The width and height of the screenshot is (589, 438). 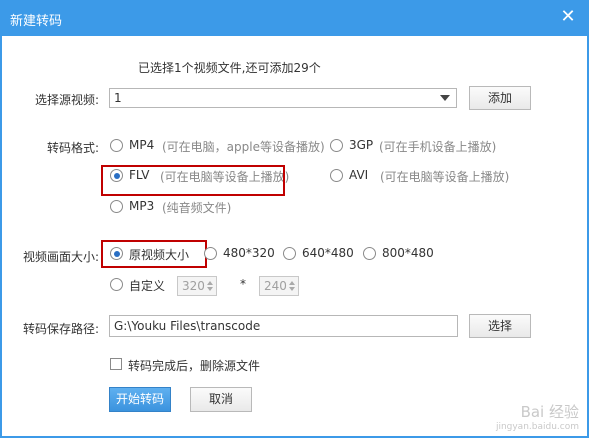 I want to click on baidu-watermark: Bai 经验 jingyan.baidu.com, so click(x=537, y=416).